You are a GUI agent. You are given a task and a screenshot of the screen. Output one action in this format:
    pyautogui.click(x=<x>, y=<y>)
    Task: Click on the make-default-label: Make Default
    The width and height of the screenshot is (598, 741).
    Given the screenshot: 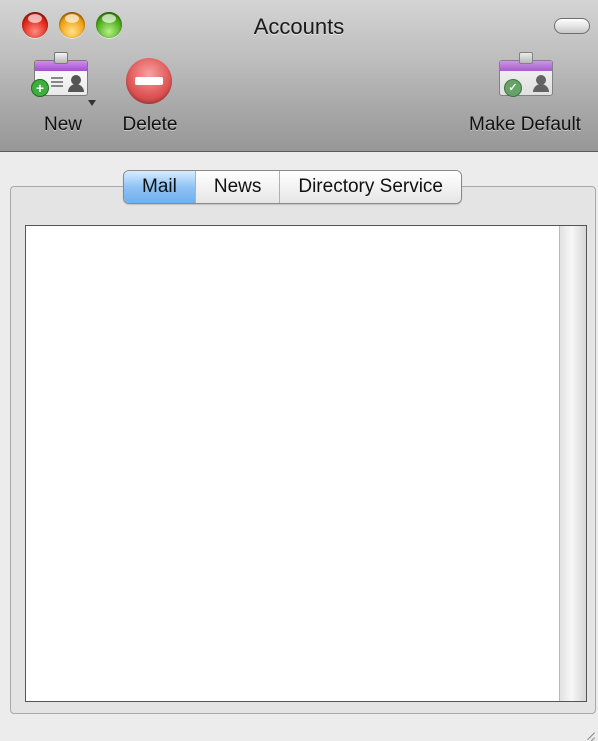 What is the action you would take?
    pyautogui.click(x=525, y=124)
    